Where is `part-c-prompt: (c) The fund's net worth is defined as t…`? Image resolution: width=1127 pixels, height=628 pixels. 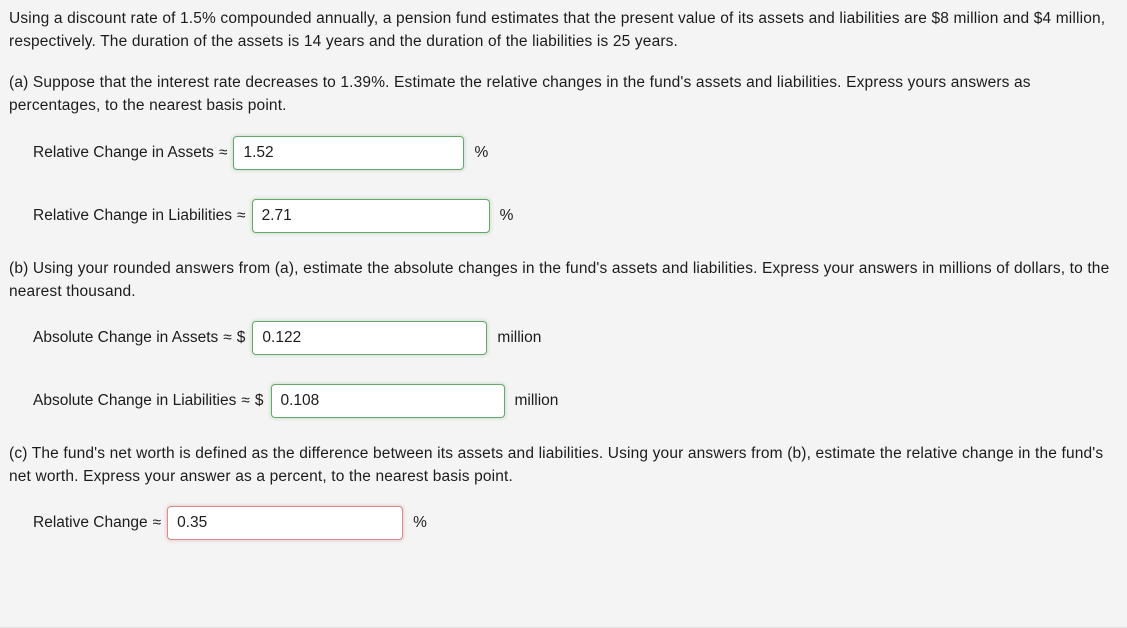
part-c-prompt: (c) The fund's net worth is defined as t… is located at coordinates (556, 465).